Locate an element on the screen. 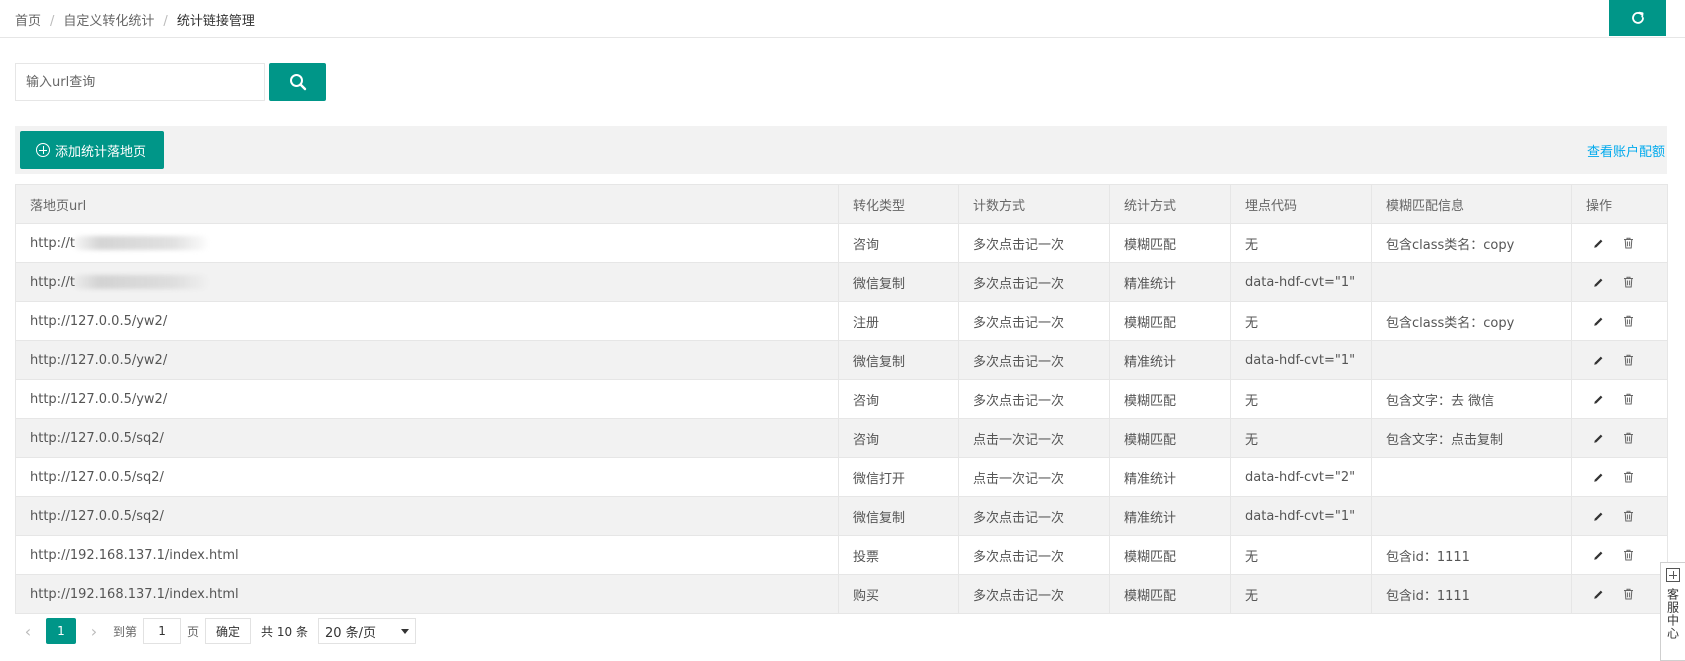  search-icon is located at coordinates (297, 82).